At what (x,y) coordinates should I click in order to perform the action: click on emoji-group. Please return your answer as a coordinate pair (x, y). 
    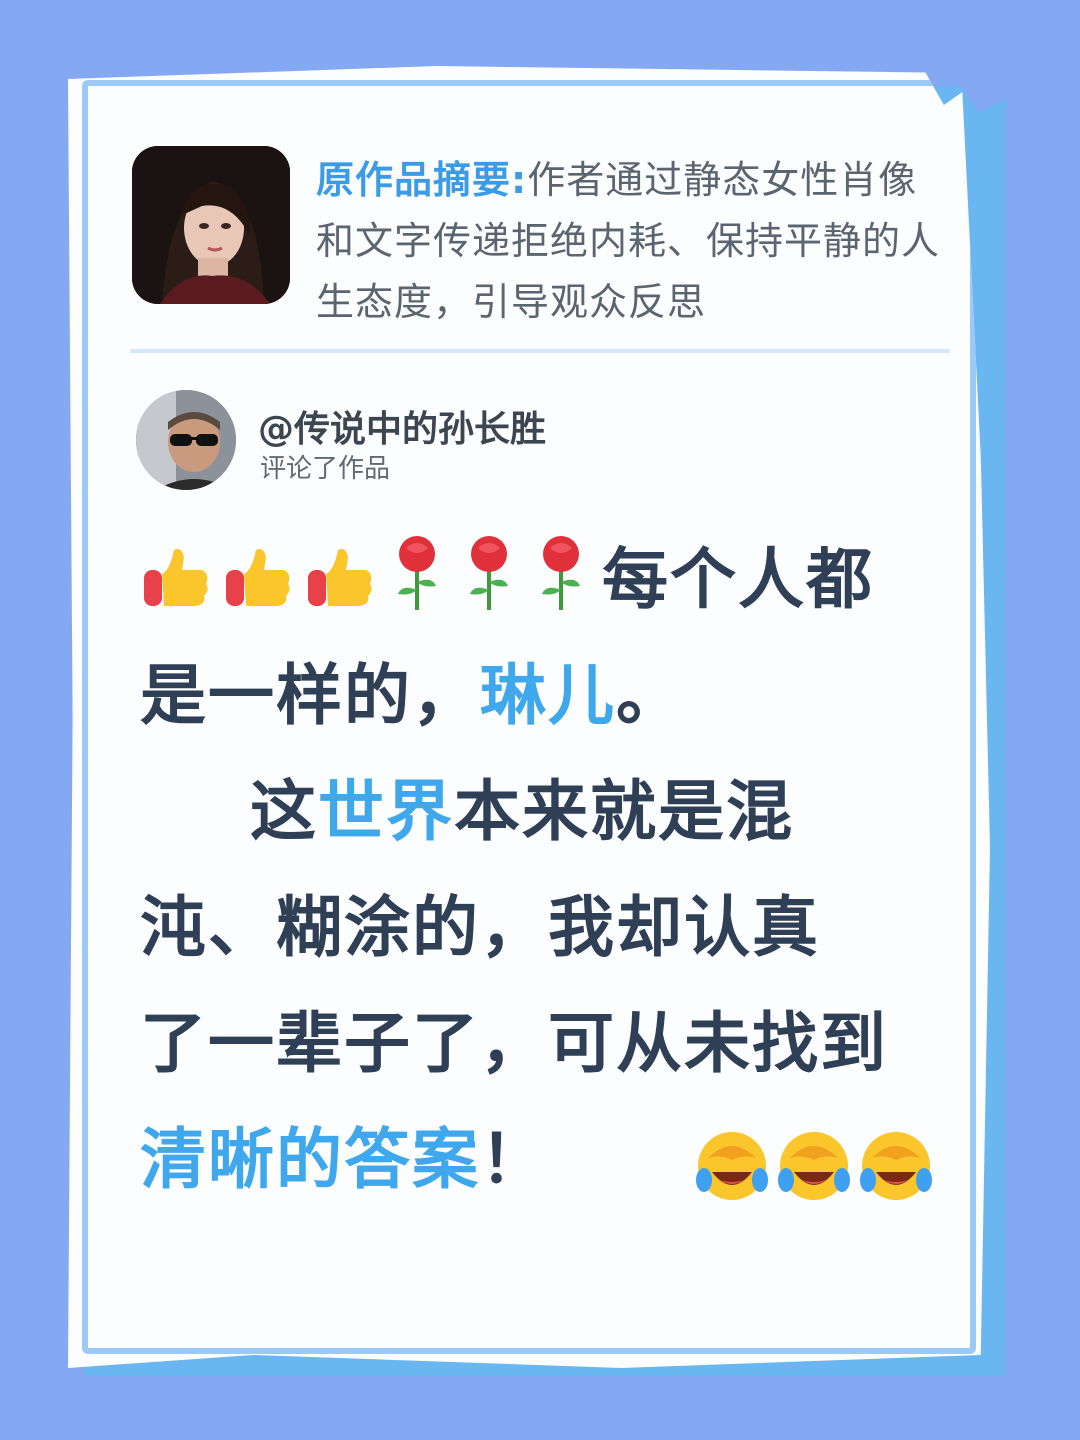
    Looking at the image, I should click on (817, 1177).